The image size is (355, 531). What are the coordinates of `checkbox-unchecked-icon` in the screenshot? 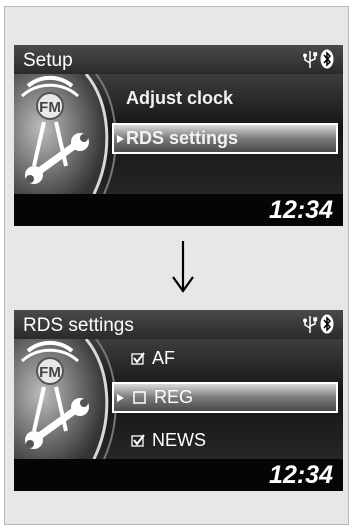 It's located at (140, 397).